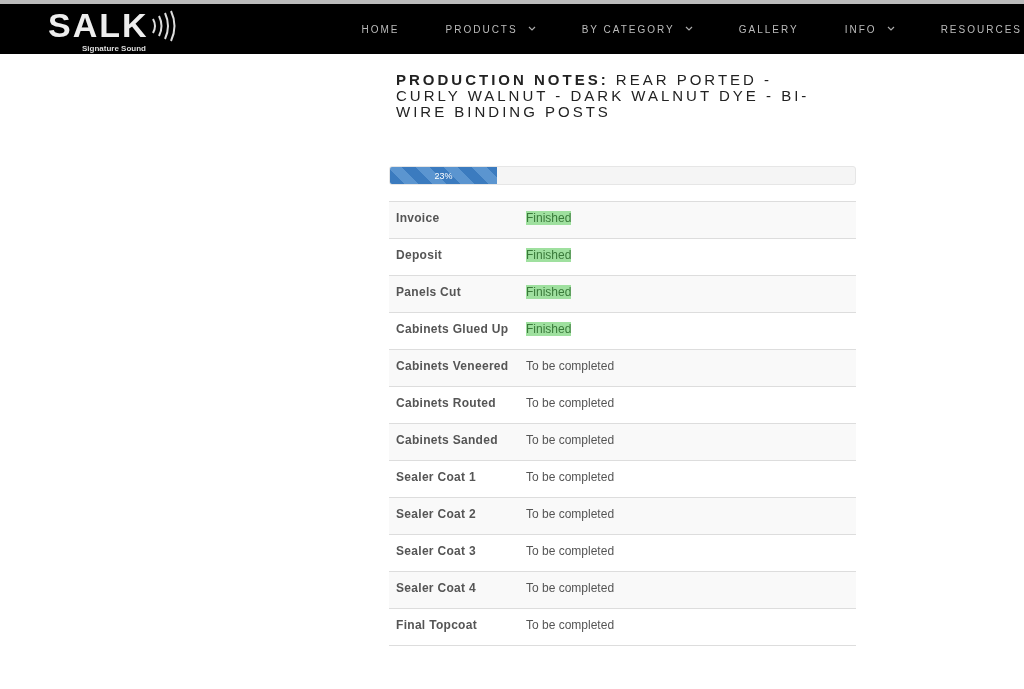 The width and height of the screenshot is (1024, 689). I want to click on nav-link: INFO, so click(872, 29).